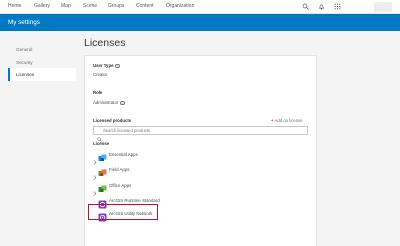  Describe the element at coordinates (193, 188) in the screenshot. I see `product-row-office-apps: Office Apps` at that location.